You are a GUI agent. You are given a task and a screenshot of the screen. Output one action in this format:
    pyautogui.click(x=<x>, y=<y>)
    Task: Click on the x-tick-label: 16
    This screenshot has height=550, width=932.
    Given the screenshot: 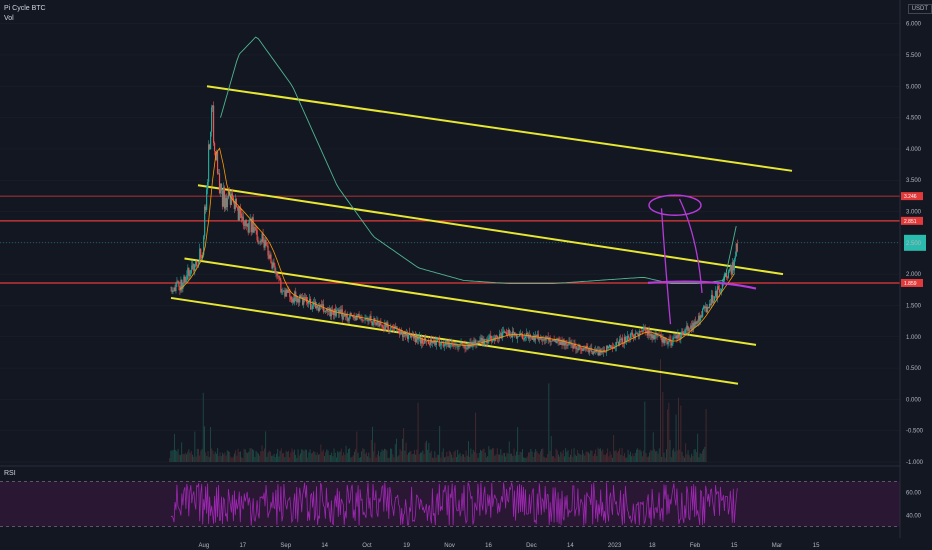 What is the action you would take?
    pyautogui.click(x=488, y=546)
    